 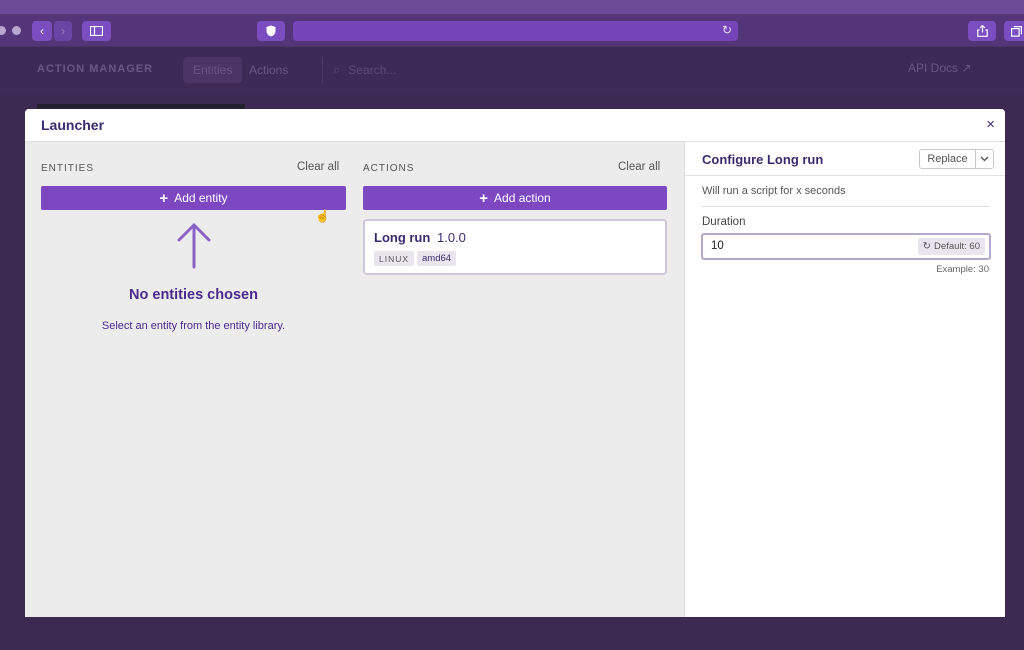 I want to click on action-name: Long run, so click(x=402, y=237).